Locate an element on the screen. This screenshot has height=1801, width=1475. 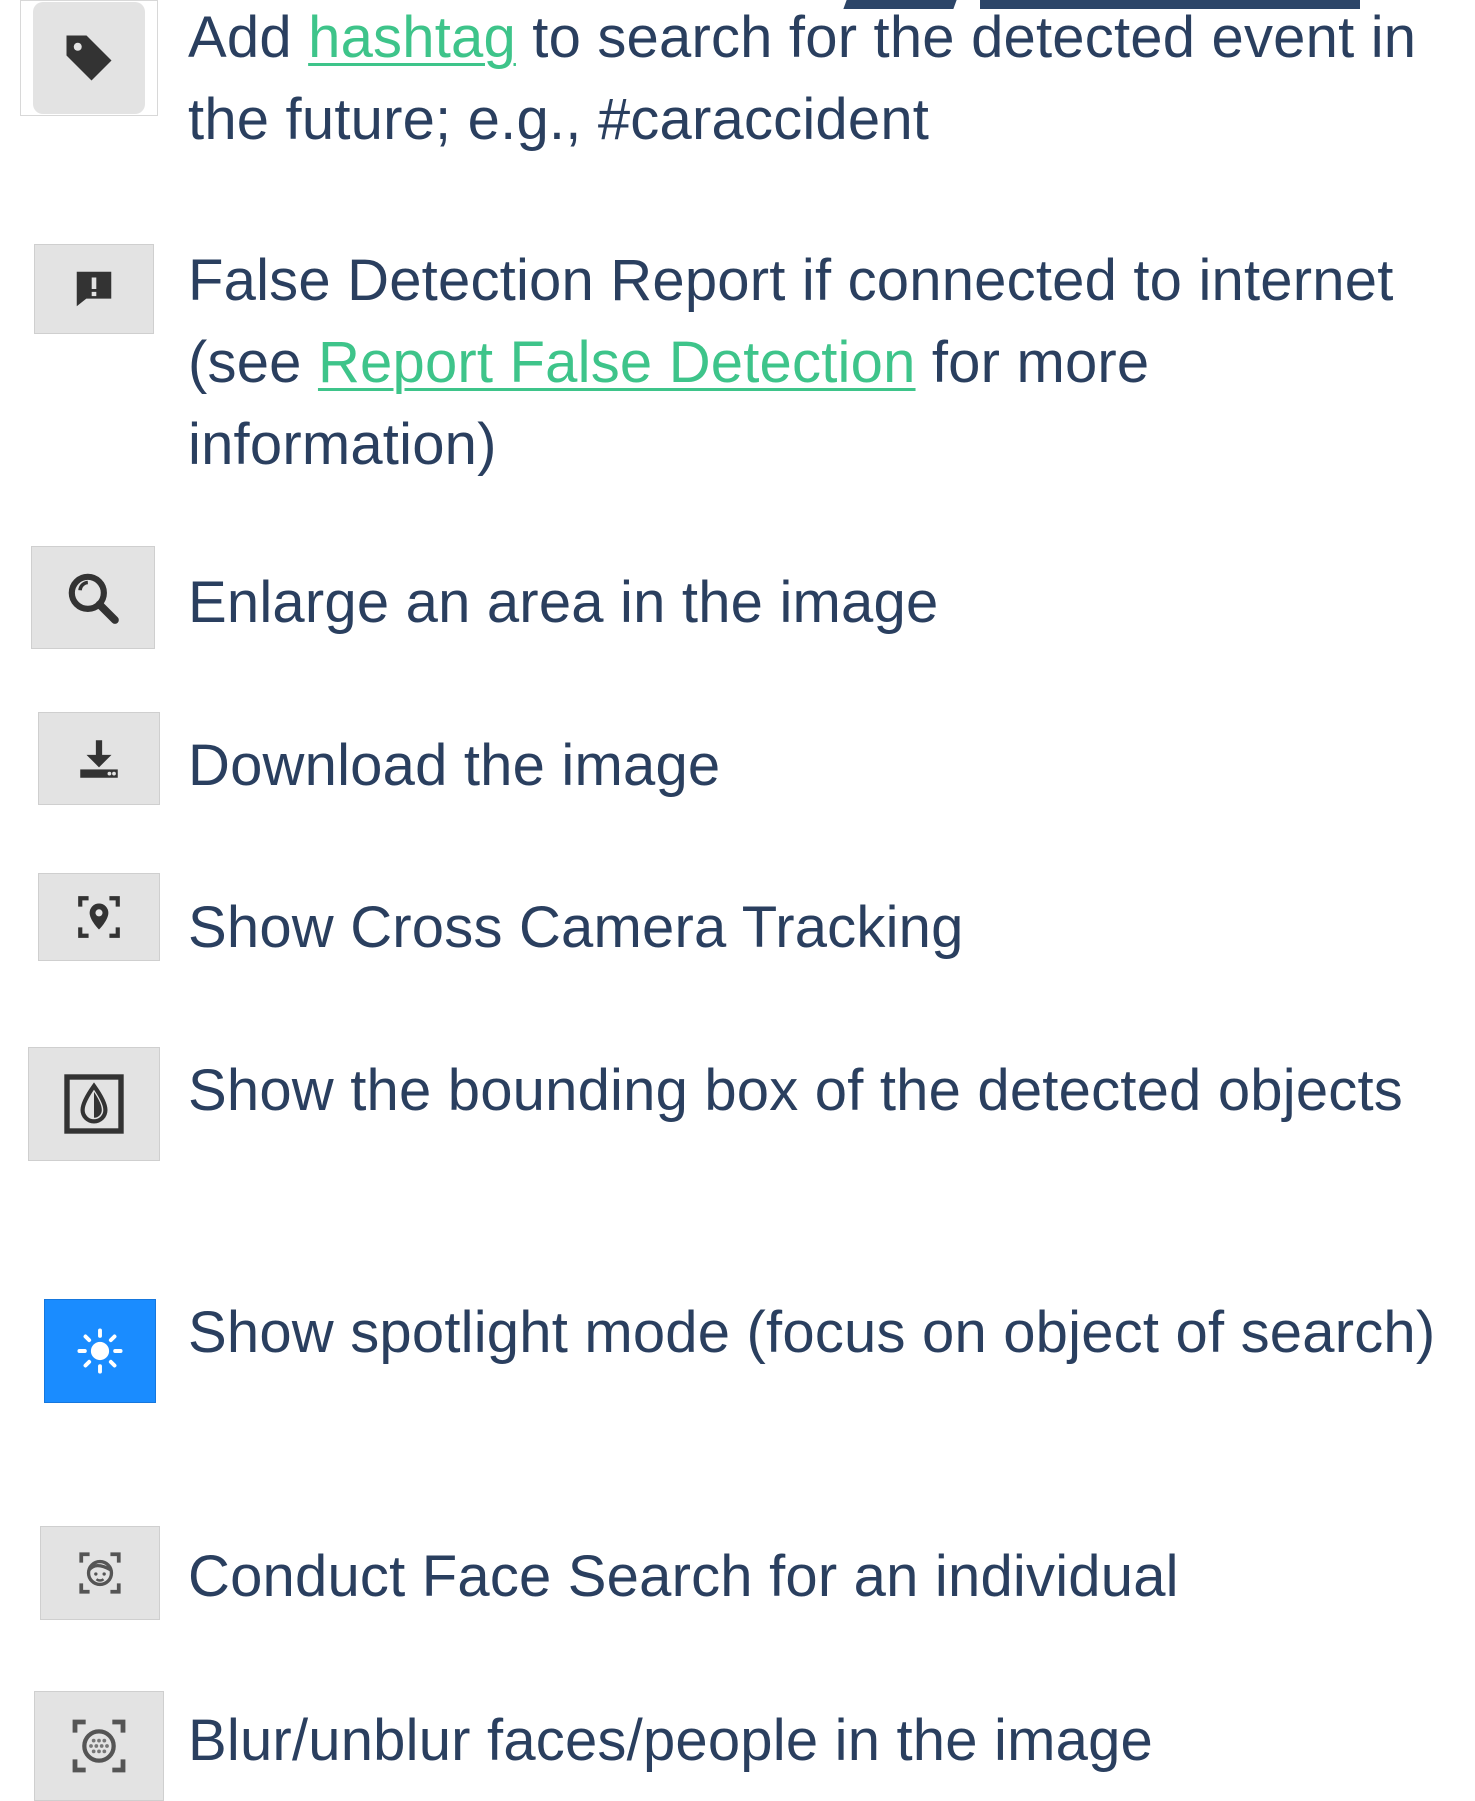
item-text: Enlarge an area in the image is located at coordinates (563, 602).